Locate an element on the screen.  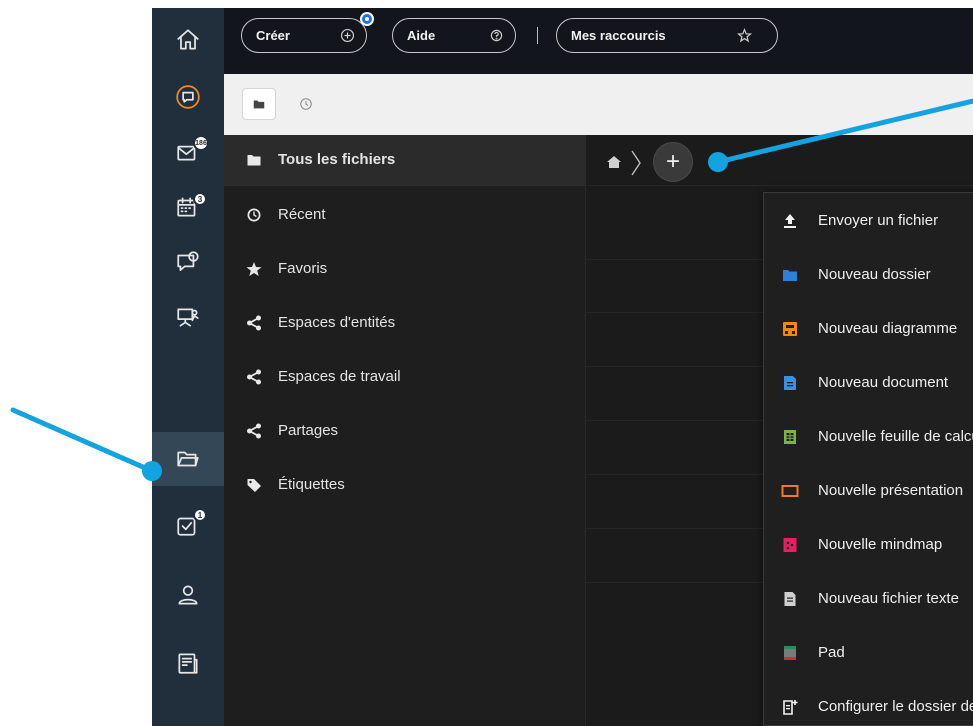
tree-item-workspaces: Espaces de travail is located at coordinates (405, 377).